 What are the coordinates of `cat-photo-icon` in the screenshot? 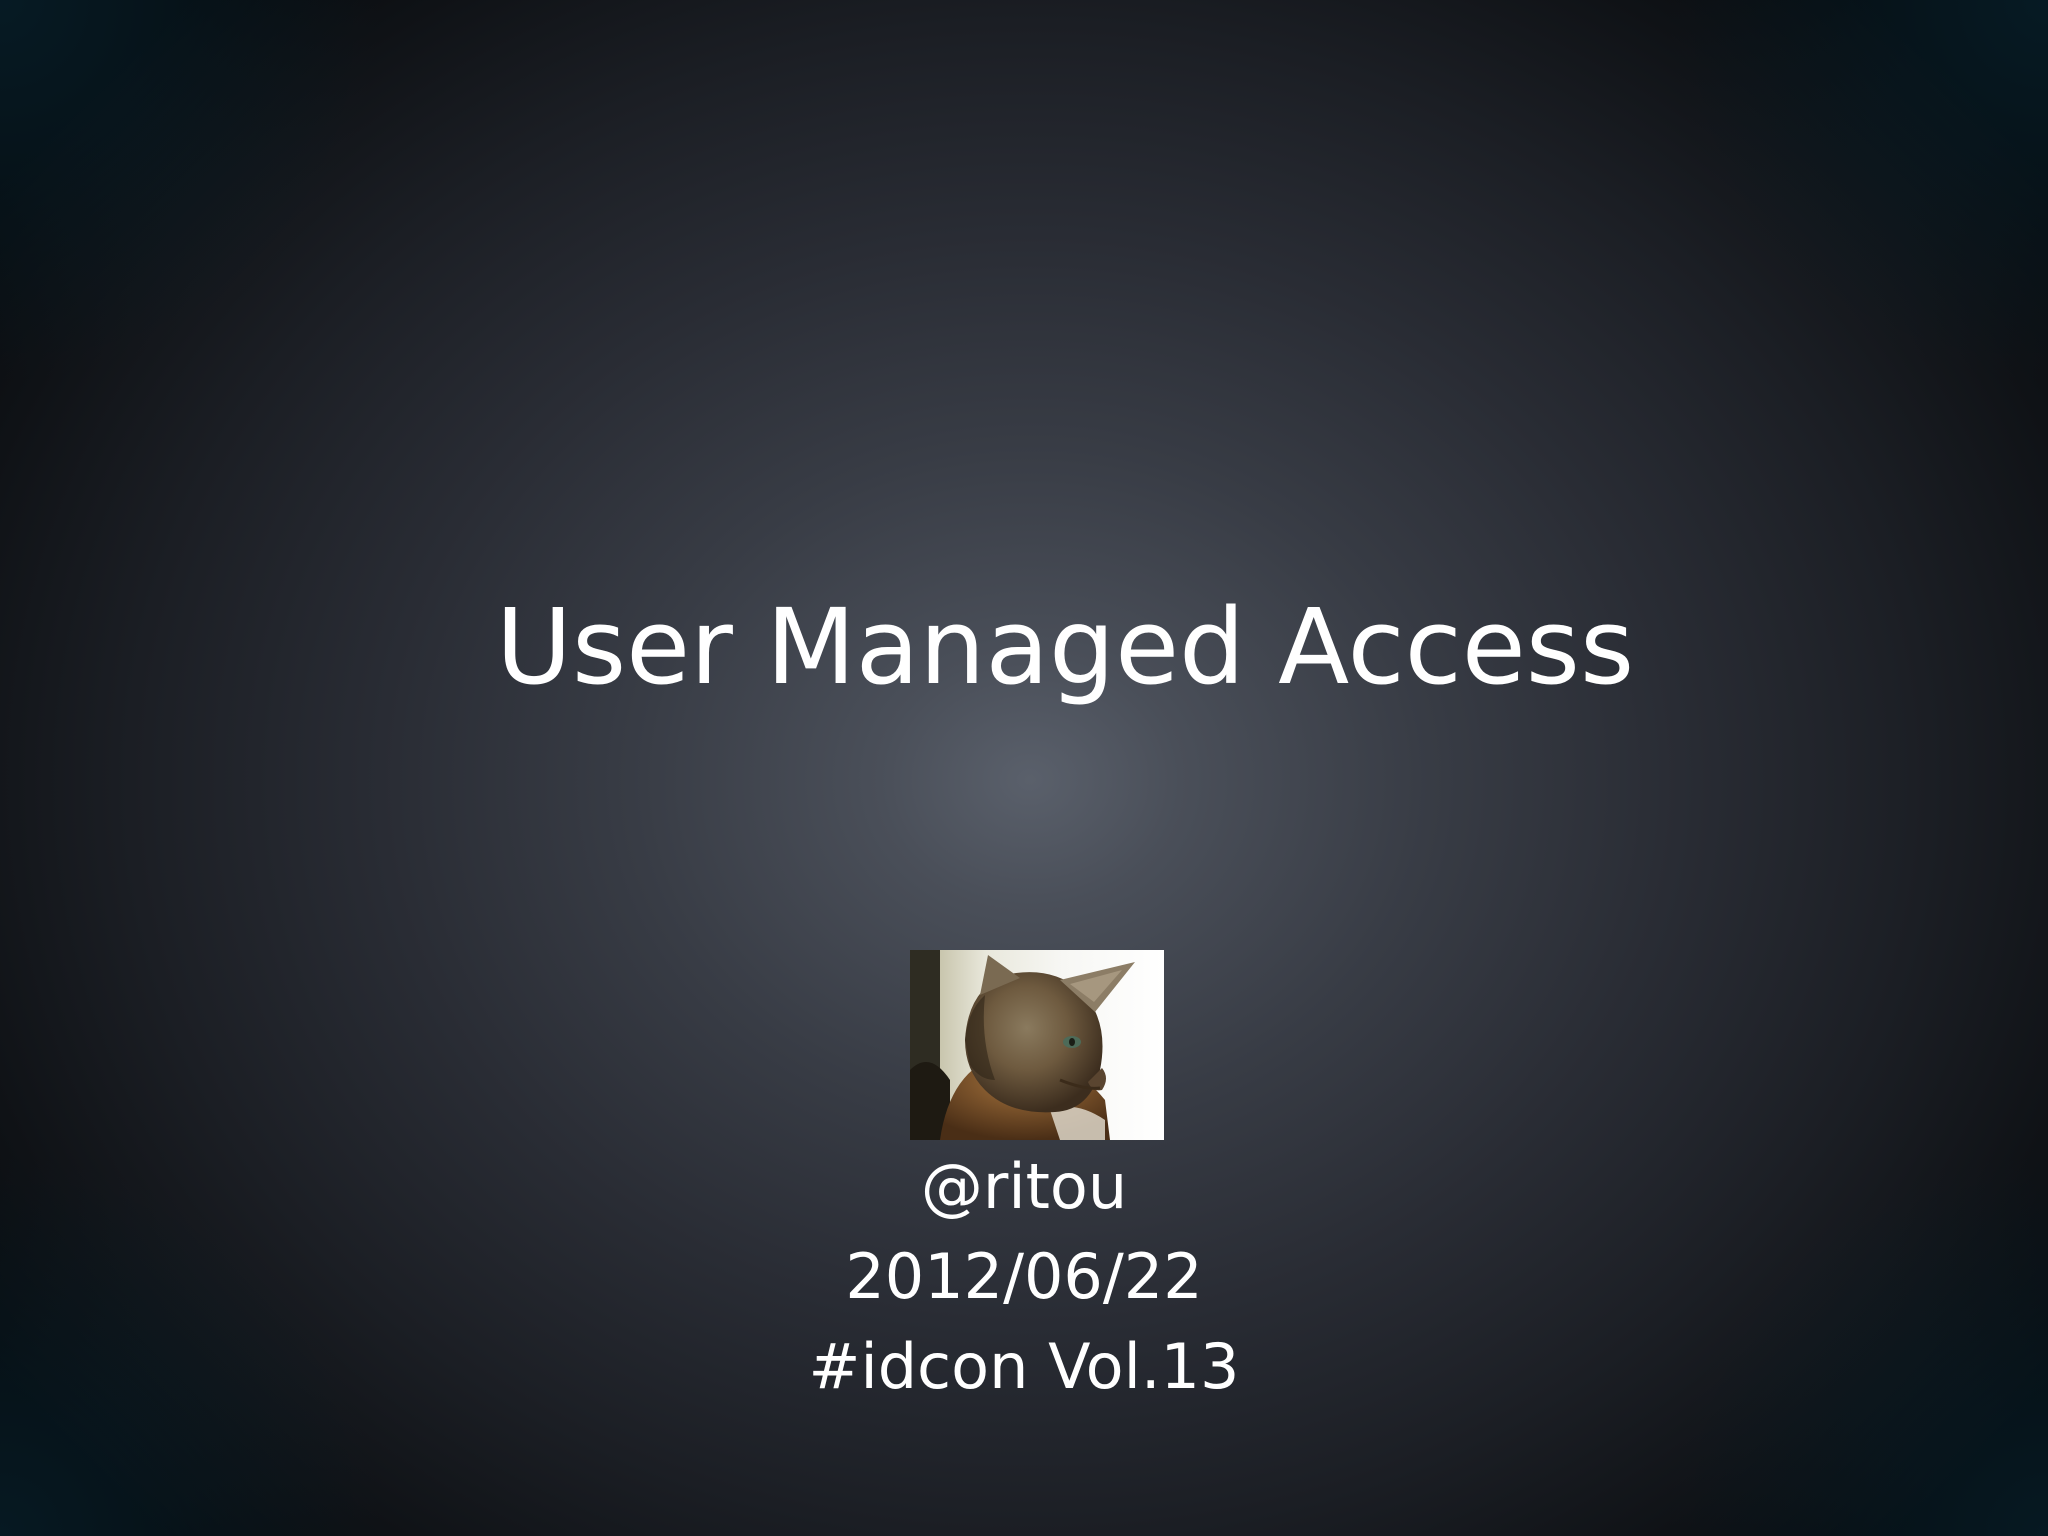 It's located at (1037, 1045).